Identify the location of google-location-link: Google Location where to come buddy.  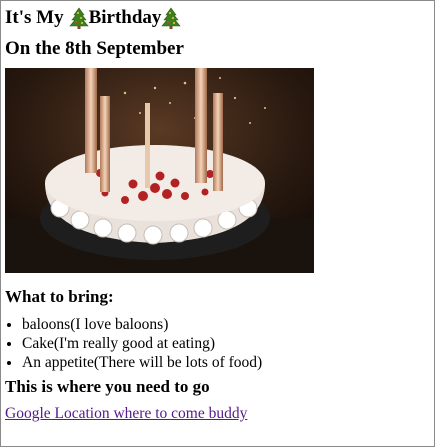
(126, 414).